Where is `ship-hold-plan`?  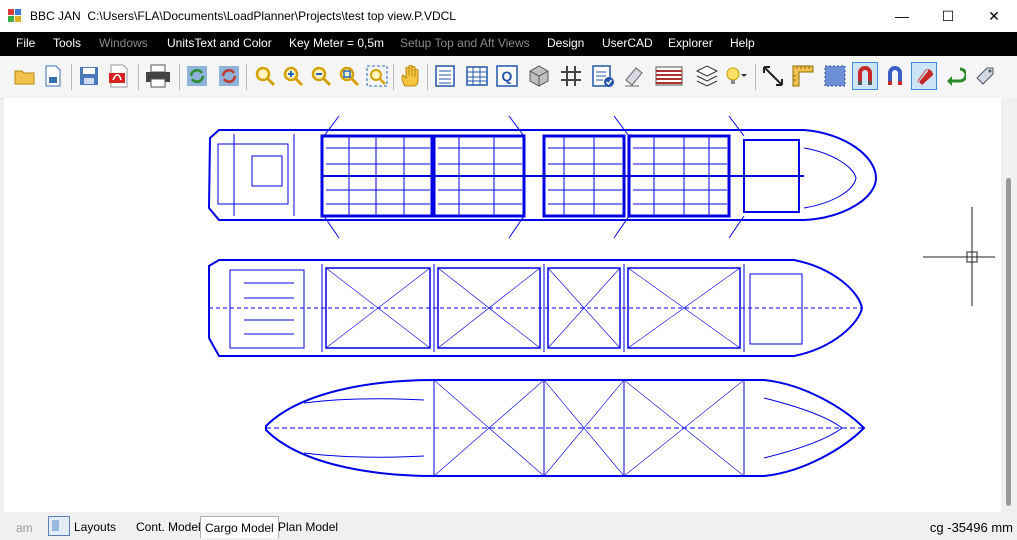
ship-hold-plan is located at coordinates (536, 308).